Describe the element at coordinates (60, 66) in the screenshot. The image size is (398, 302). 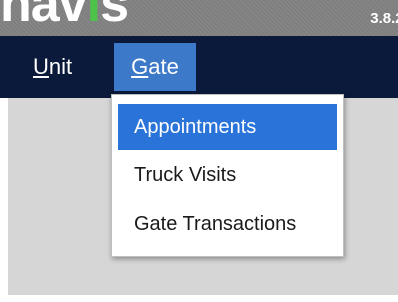
I see `menu-unit-label: nit` at that location.